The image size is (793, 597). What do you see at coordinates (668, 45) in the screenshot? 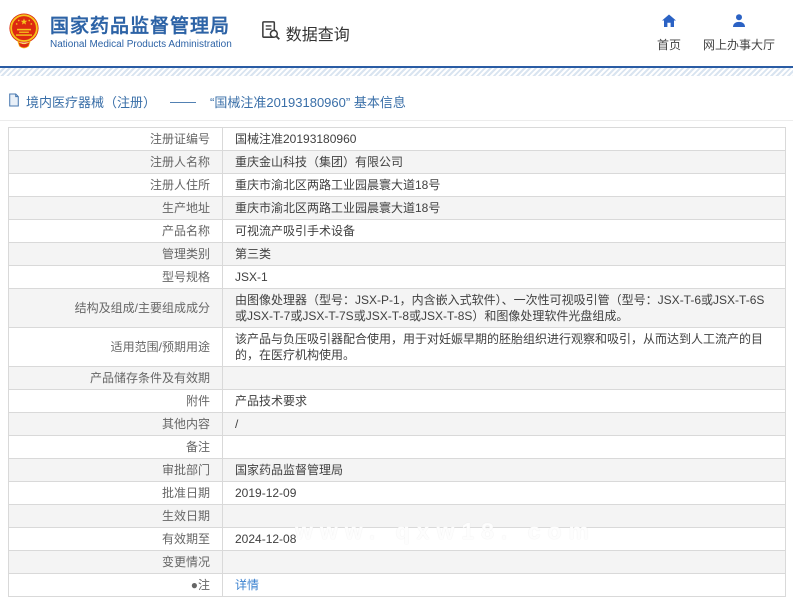
I see `nav-item-label: 首页` at bounding box center [668, 45].